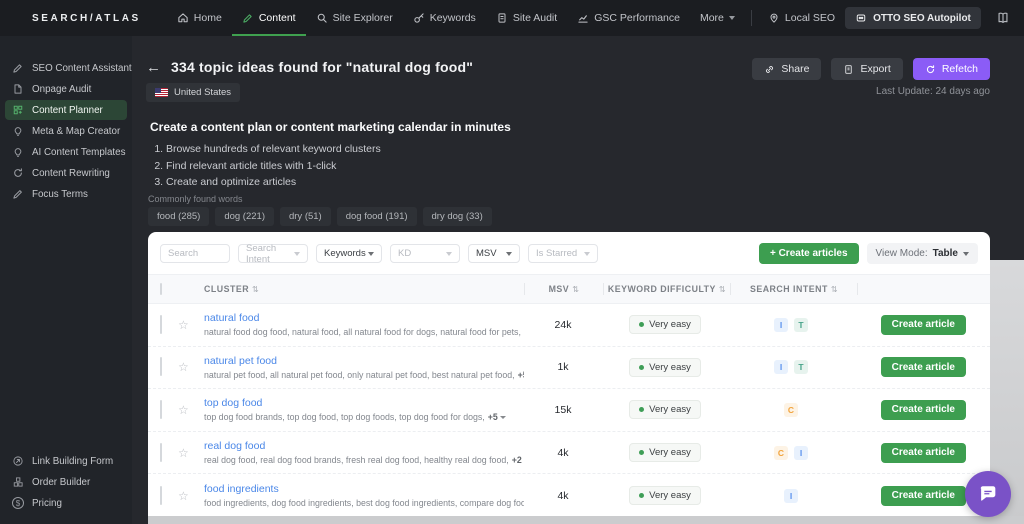 Image resolution: width=1024 pixels, height=524 pixels. I want to click on chat-widget-button, so click(988, 494).